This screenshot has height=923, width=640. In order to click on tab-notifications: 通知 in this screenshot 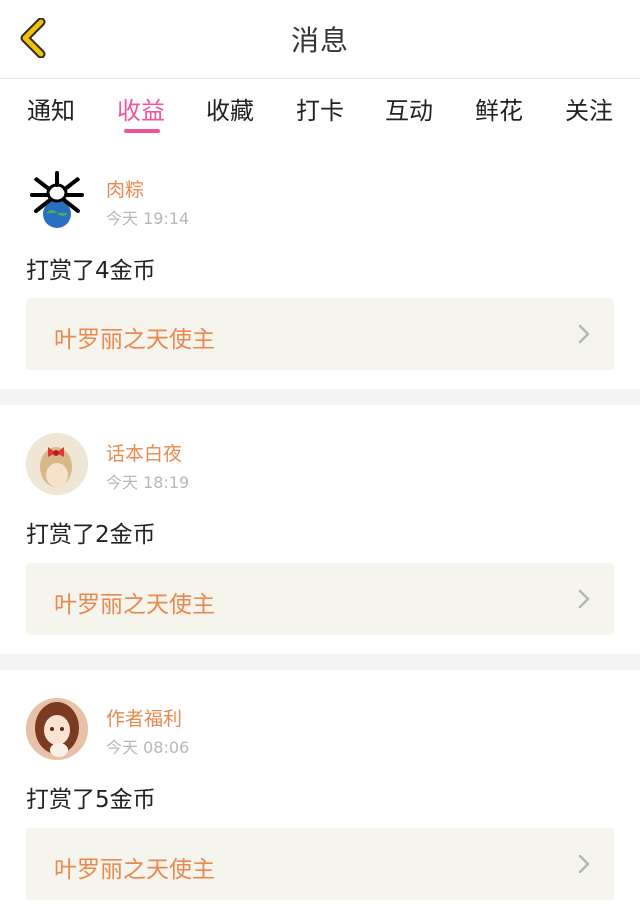, I will do `click(51, 108)`.